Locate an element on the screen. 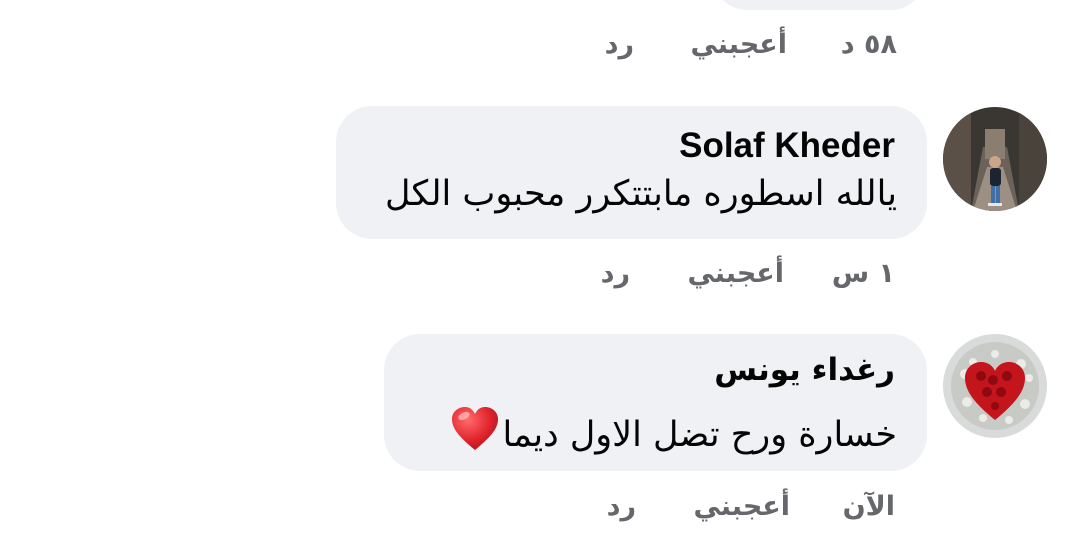 The height and width of the screenshot is (538, 1080). previous-comment-bubble is located at coordinates (819, 5).